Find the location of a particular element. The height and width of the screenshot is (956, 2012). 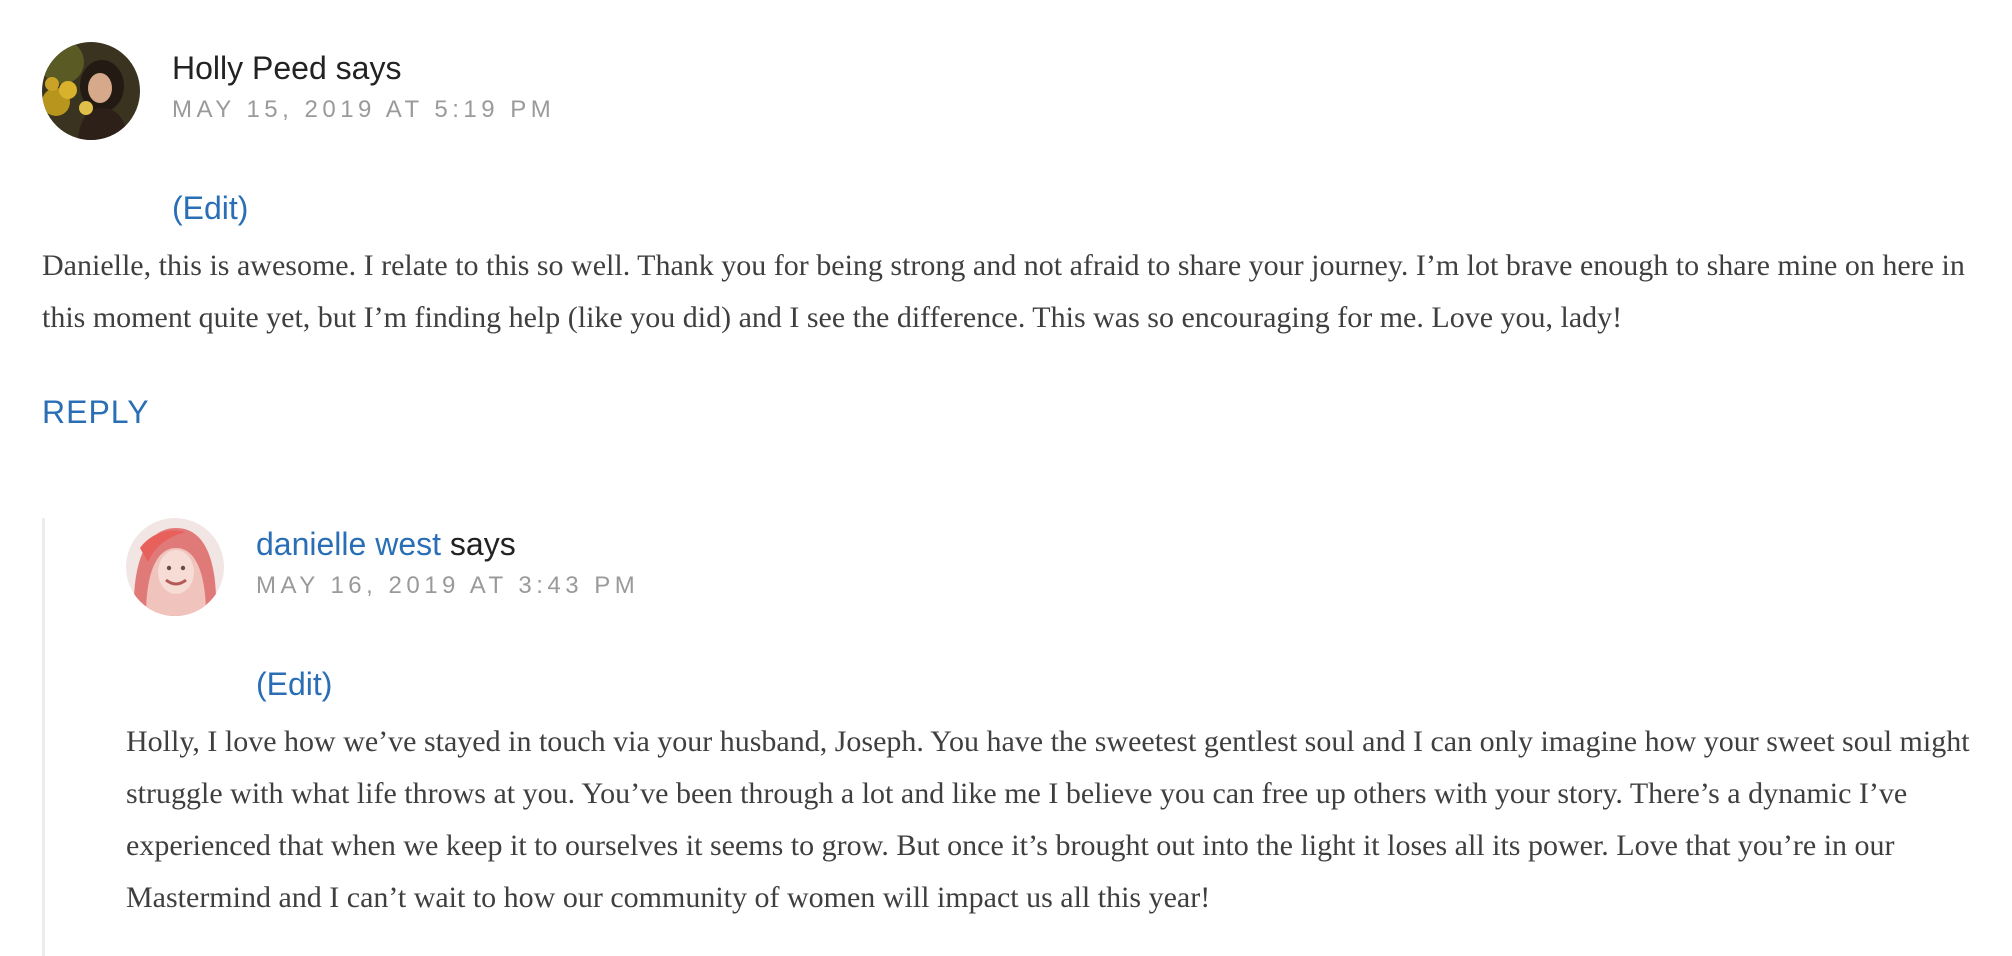

author-line: danielle west says is located at coordinates (447, 544).